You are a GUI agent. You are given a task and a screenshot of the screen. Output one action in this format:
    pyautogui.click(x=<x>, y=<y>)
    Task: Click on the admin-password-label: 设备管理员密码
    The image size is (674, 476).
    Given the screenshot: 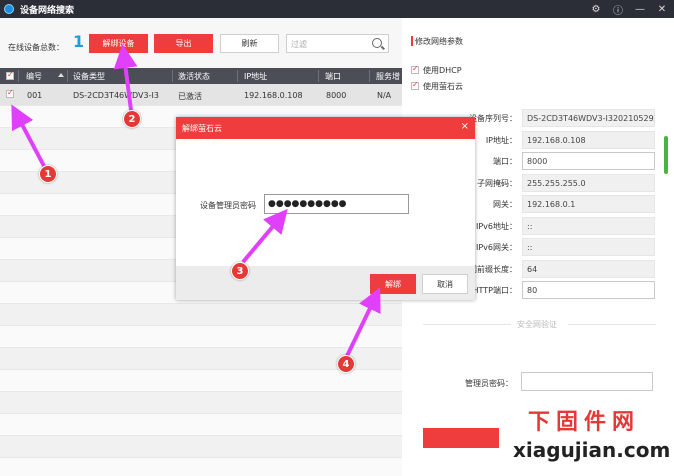 What is the action you would take?
    pyautogui.click(x=228, y=205)
    